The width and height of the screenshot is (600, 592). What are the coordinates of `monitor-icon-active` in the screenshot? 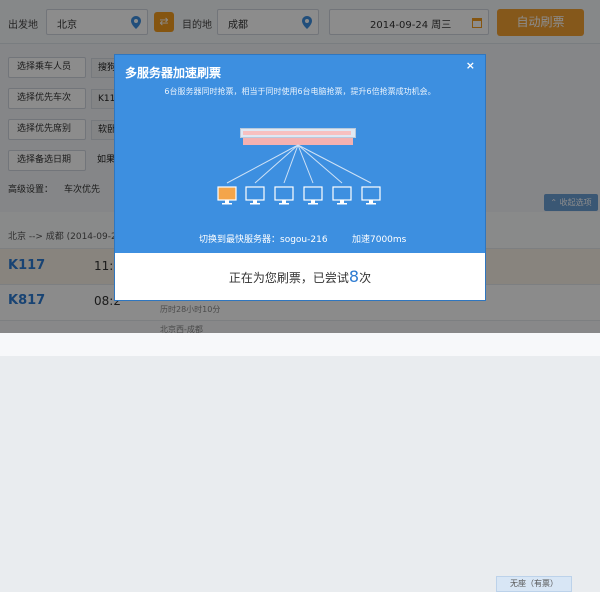 It's located at (227, 195).